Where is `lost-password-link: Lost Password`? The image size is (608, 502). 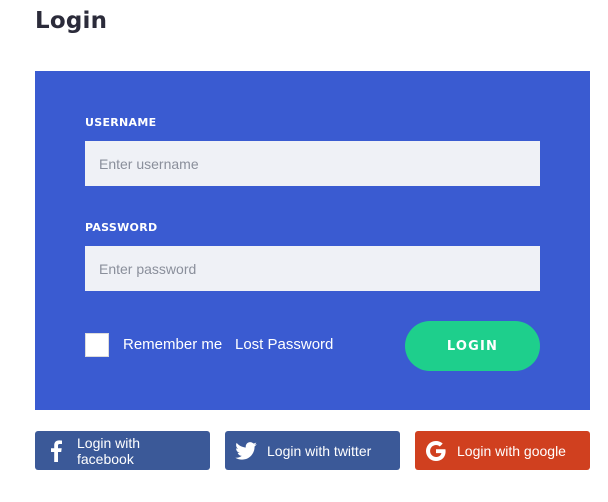
lost-password-link: Lost Password is located at coordinates (284, 344).